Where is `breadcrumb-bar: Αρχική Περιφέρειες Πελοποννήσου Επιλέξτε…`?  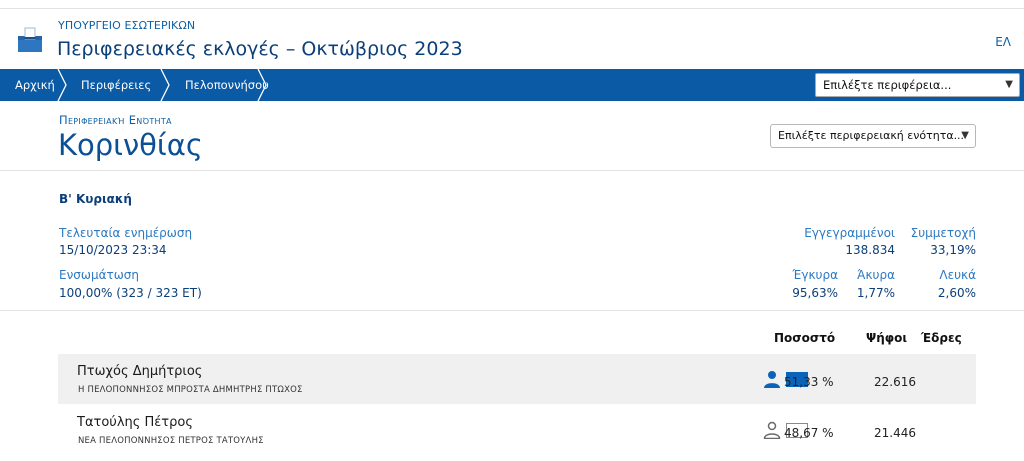
breadcrumb-bar: Αρχική Περιφέρειες Πελοποννήσου Επιλέξτε… is located at coordinates (512, 85).